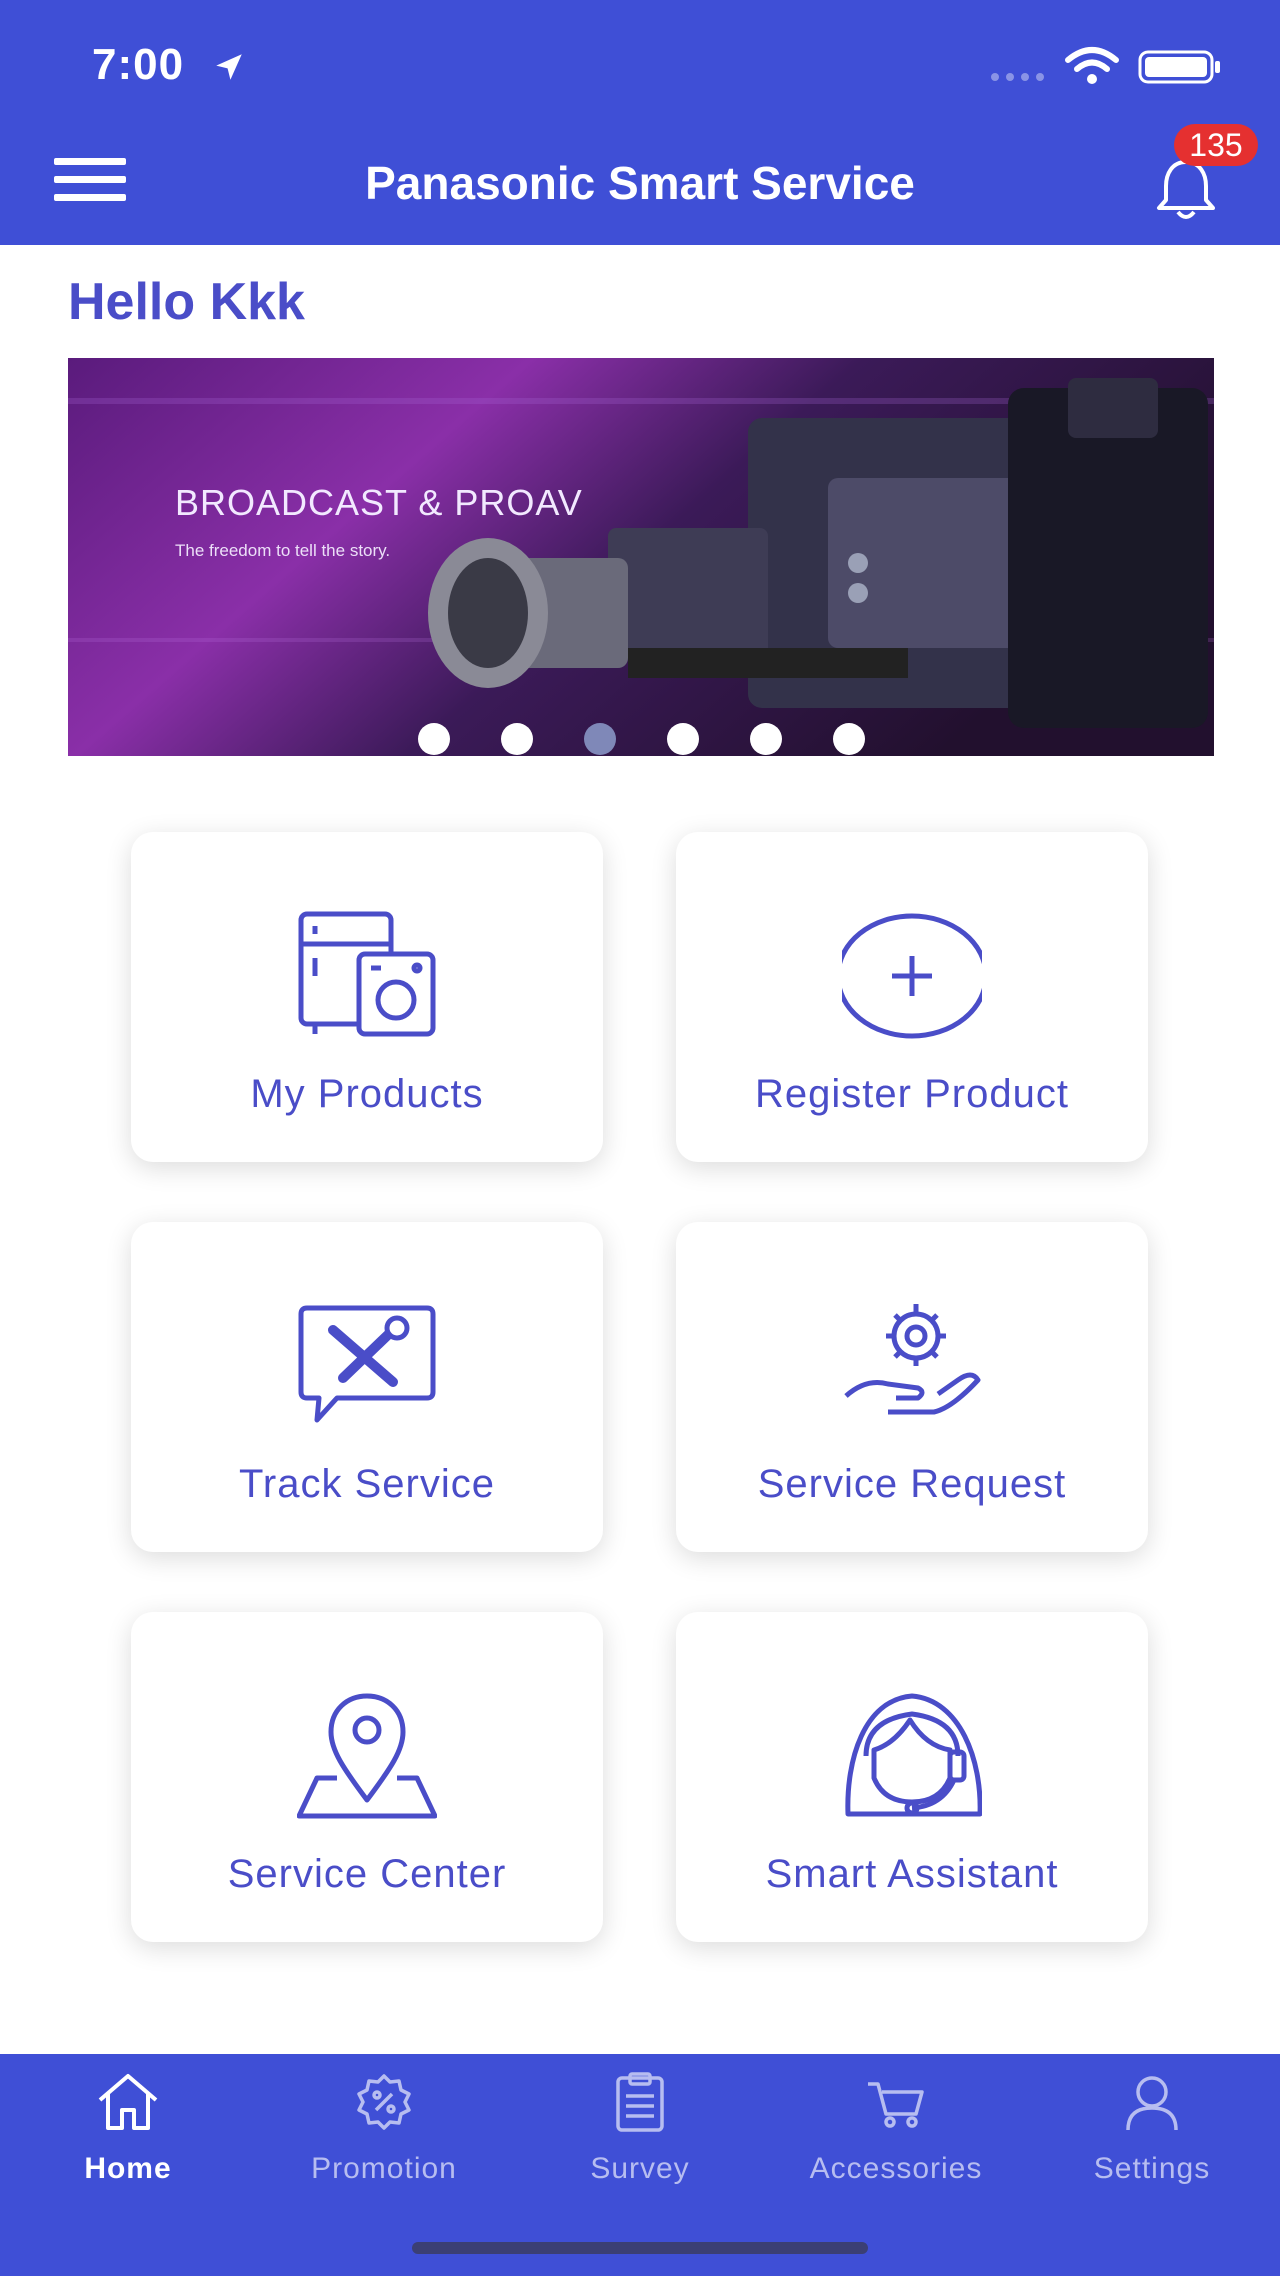 This screenshot has width=1280, height=2276. Describe the element at coordinates (912, 1484) in the screenshot. I see `tile-label: Service Request` at that location.